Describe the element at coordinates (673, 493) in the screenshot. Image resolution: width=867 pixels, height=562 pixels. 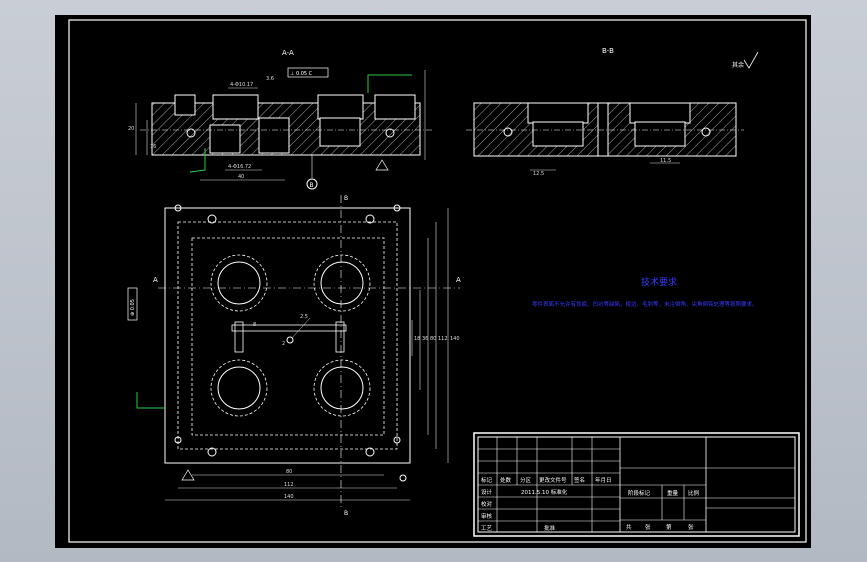
I see `tb-weight-label: 重量` at that location.